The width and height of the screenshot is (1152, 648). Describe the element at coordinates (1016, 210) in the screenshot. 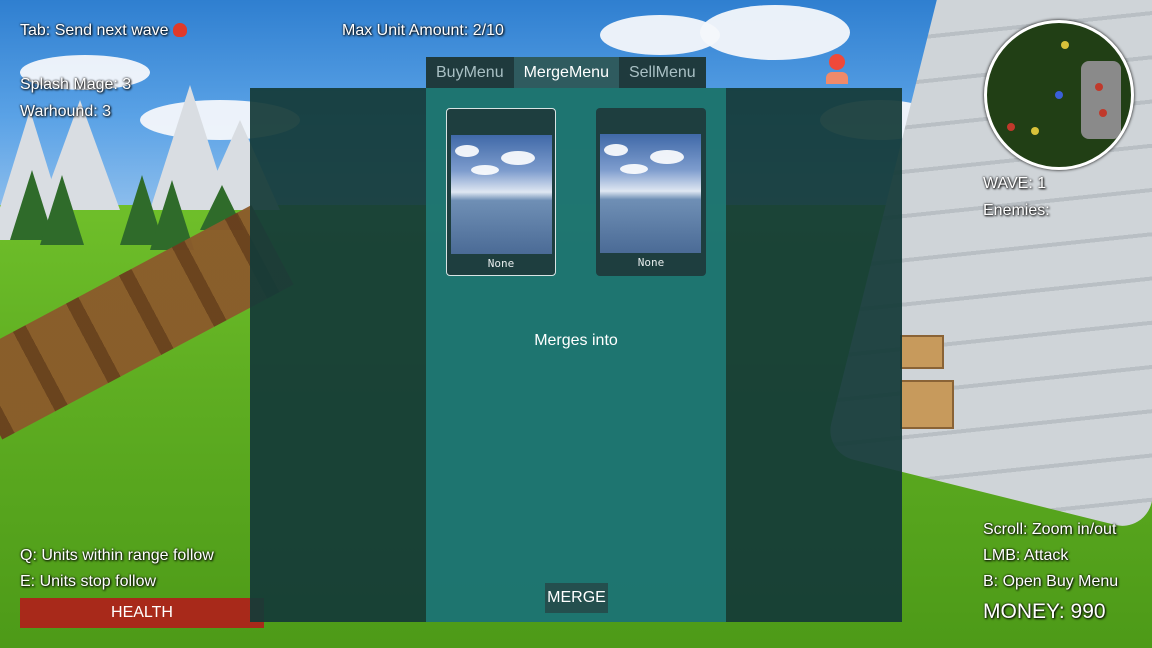

I see `enemies-counter: Enemies:` at that location.